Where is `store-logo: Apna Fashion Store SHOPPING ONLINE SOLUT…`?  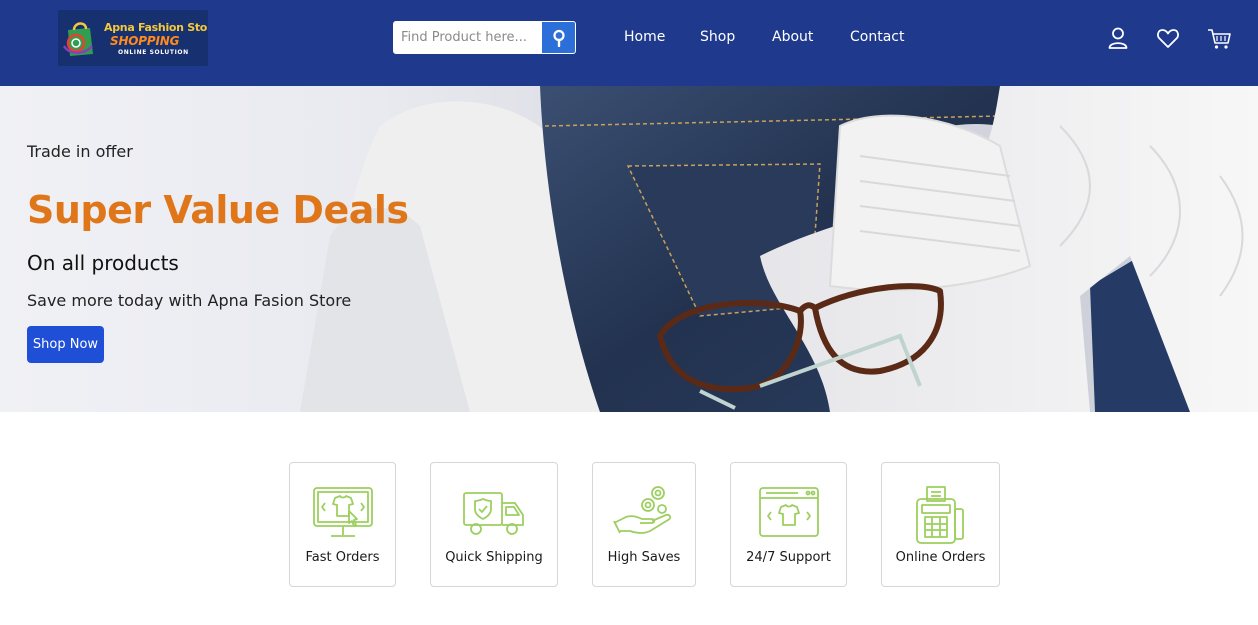
store-logo: Apna Fashion Store SHOPPING ONLINE SOLUT… is located at coordinates (133, 38).